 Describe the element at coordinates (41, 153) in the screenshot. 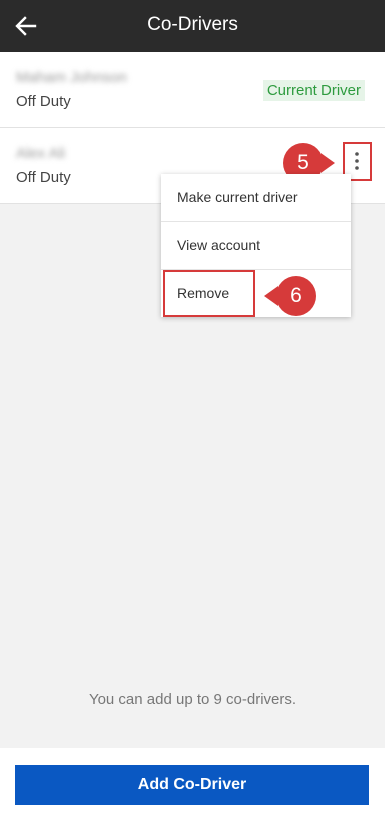

I see `driver-name: Alex Ali` at that location.